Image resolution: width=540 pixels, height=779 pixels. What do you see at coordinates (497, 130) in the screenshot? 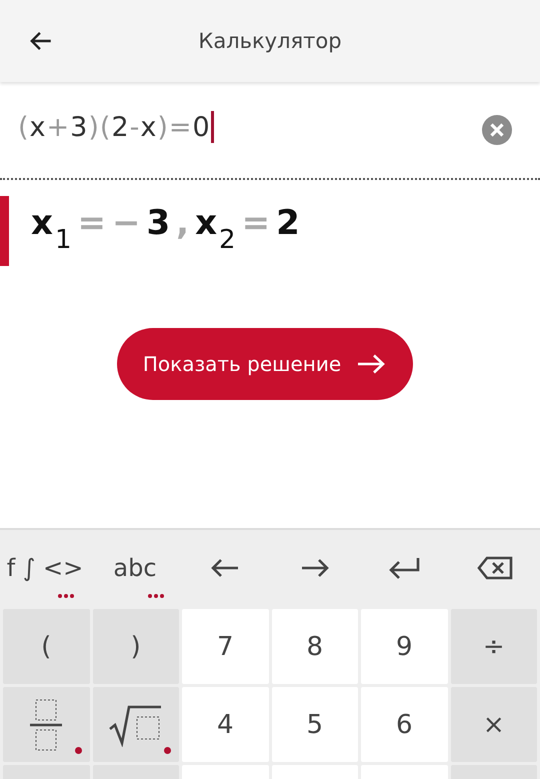
I see `clear-icon` at bounding box center [497, 130].